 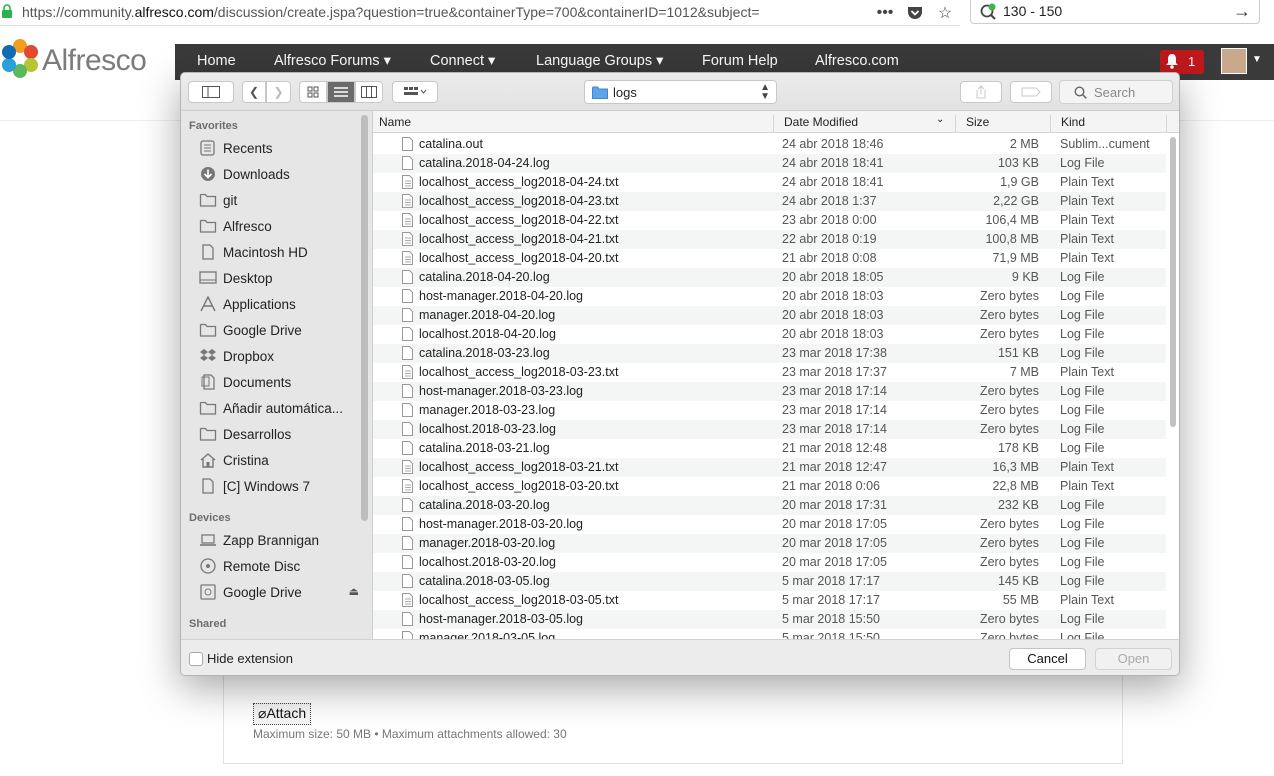 I want to click on hide-extension-checkbox, so click(x=196, y=659).